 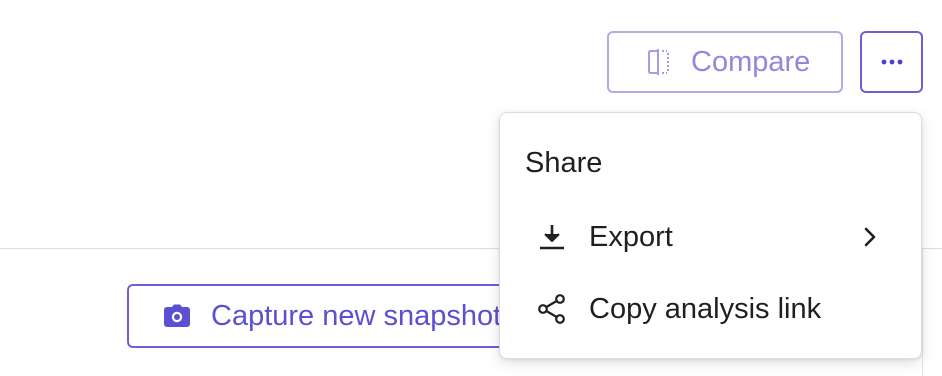 I want to click on more-options-button, so click(x=891, y=62).